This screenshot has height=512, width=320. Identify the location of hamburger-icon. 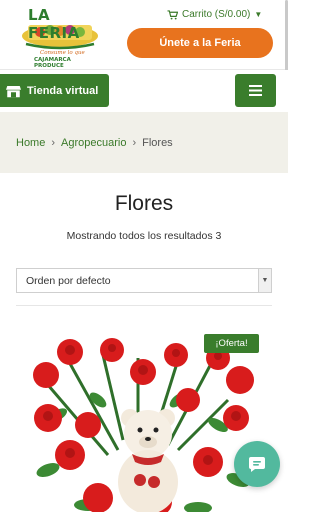
(255, 90).